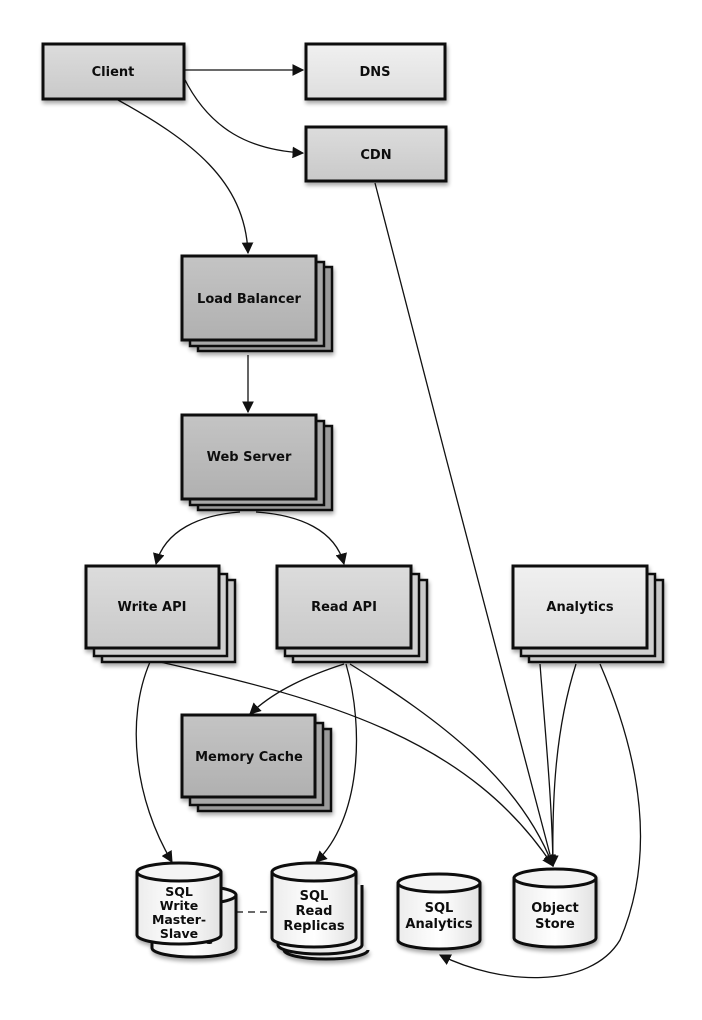 This screenshot has width=702, height=1020. I want to click on edge-web-server-read-api, so click(301, 538).